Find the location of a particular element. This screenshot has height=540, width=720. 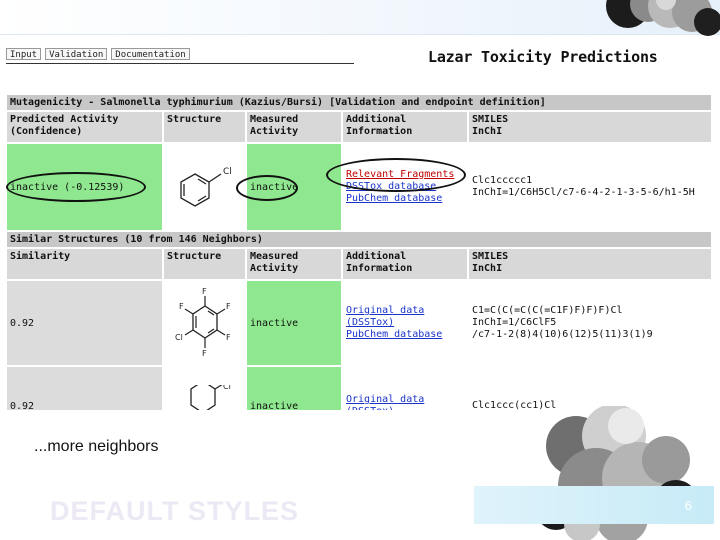

chlorobenzene-structure: Cl is located at coordinates (206, 187).